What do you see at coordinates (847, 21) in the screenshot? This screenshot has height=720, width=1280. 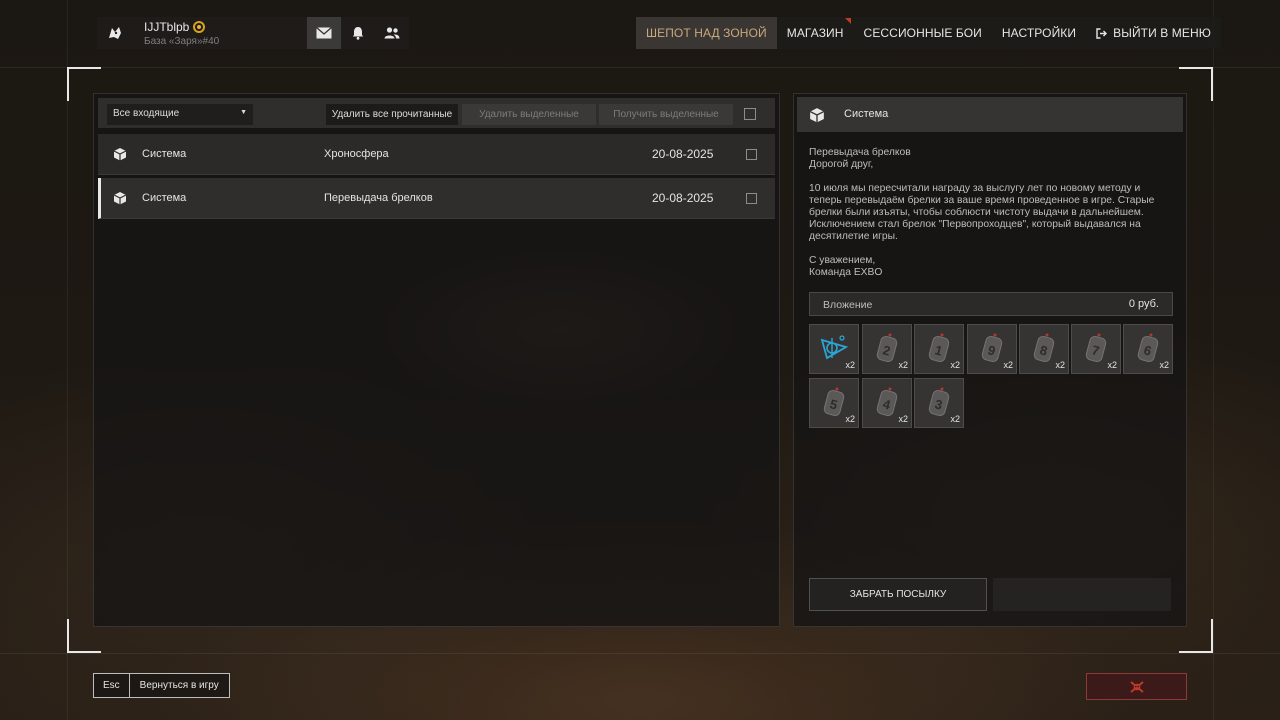 I see `new-badge-icon` at bounding box center [847, 21].